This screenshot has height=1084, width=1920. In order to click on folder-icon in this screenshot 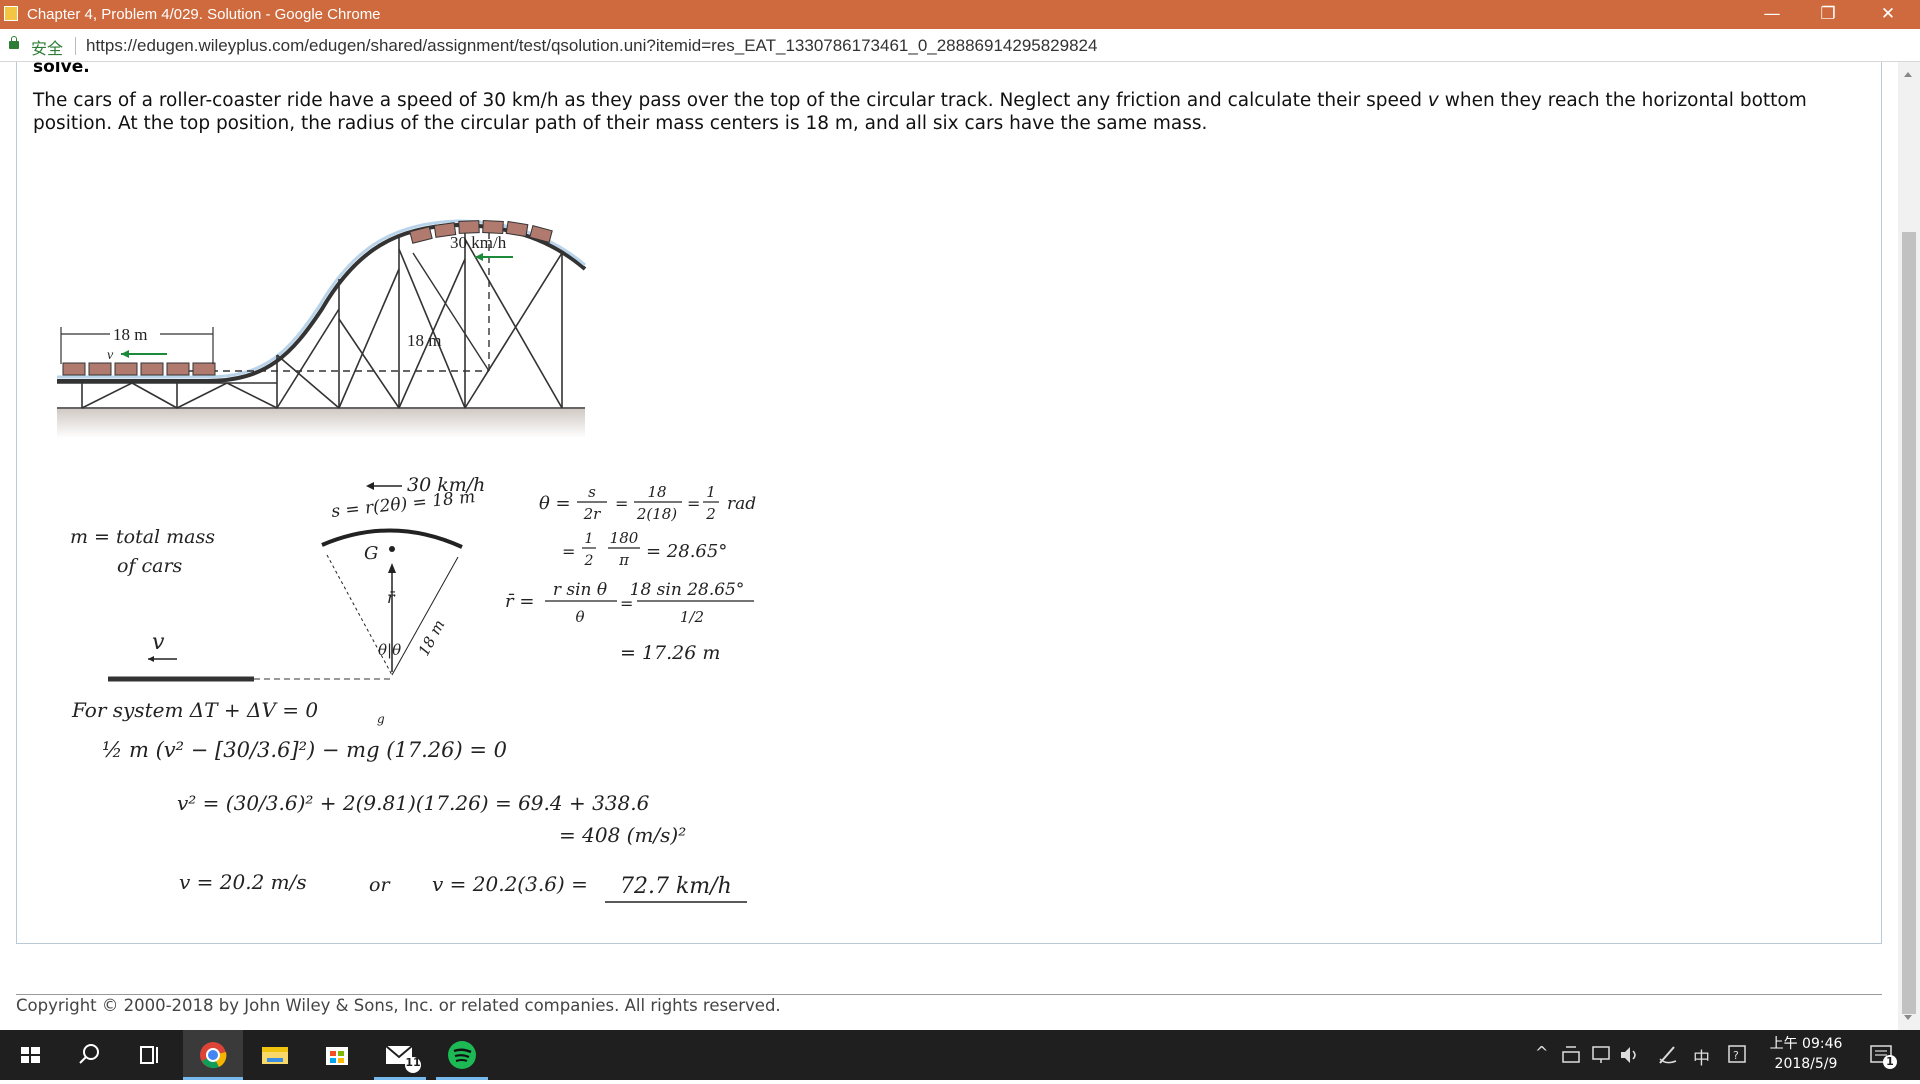, I will do `click(275, 1055)`.